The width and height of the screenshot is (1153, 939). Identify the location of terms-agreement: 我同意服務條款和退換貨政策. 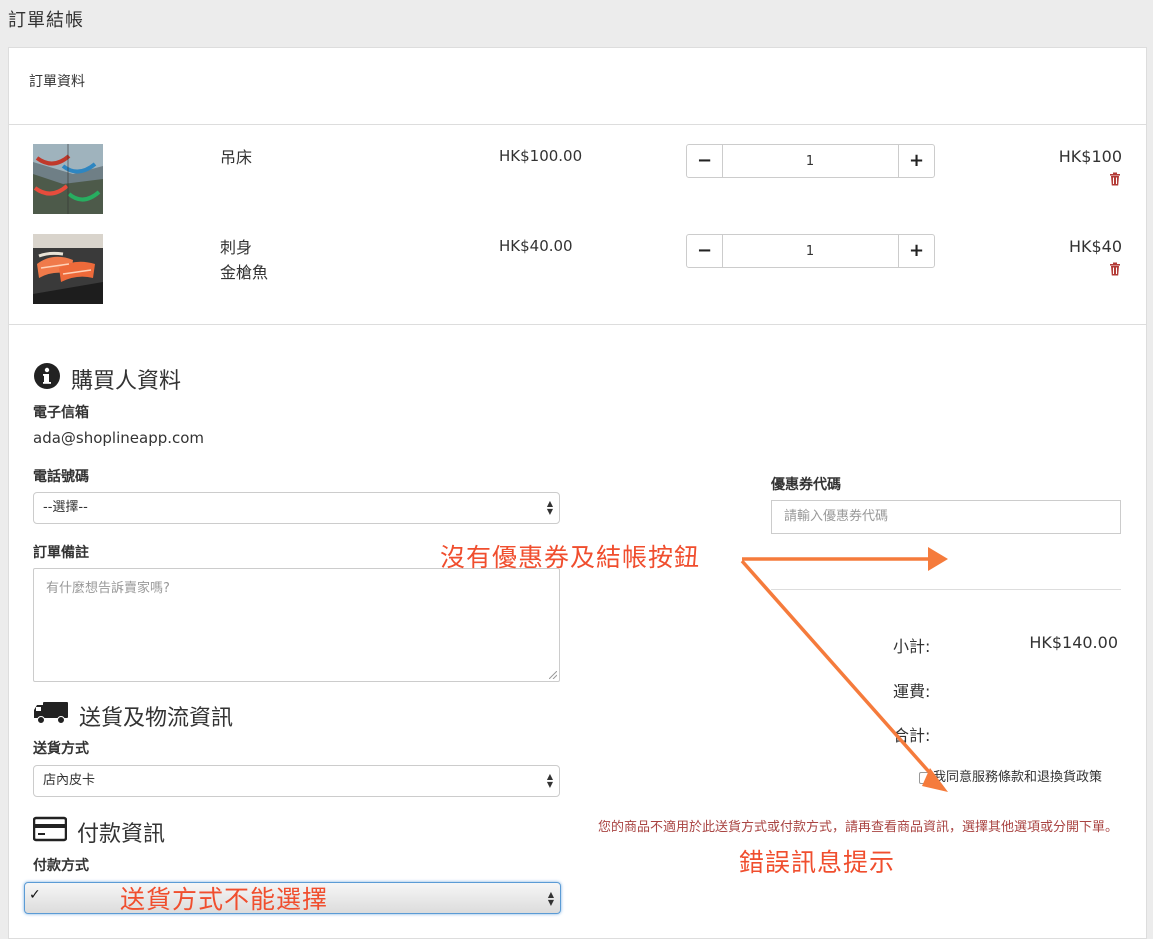
(1010, 775).